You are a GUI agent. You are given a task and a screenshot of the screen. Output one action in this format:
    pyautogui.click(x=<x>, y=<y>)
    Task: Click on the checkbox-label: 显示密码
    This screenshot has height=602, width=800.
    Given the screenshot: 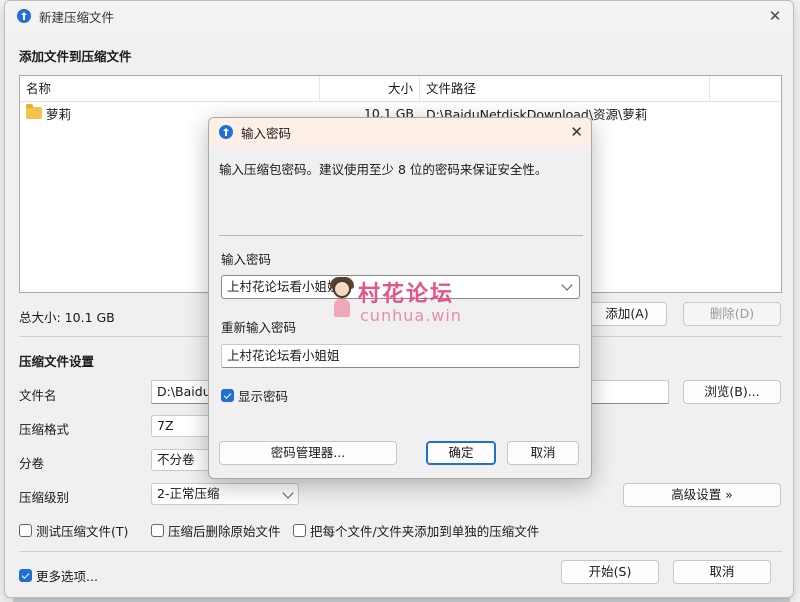 What is the action you would take?
    pyautogui.click(x=263, y=396)
    